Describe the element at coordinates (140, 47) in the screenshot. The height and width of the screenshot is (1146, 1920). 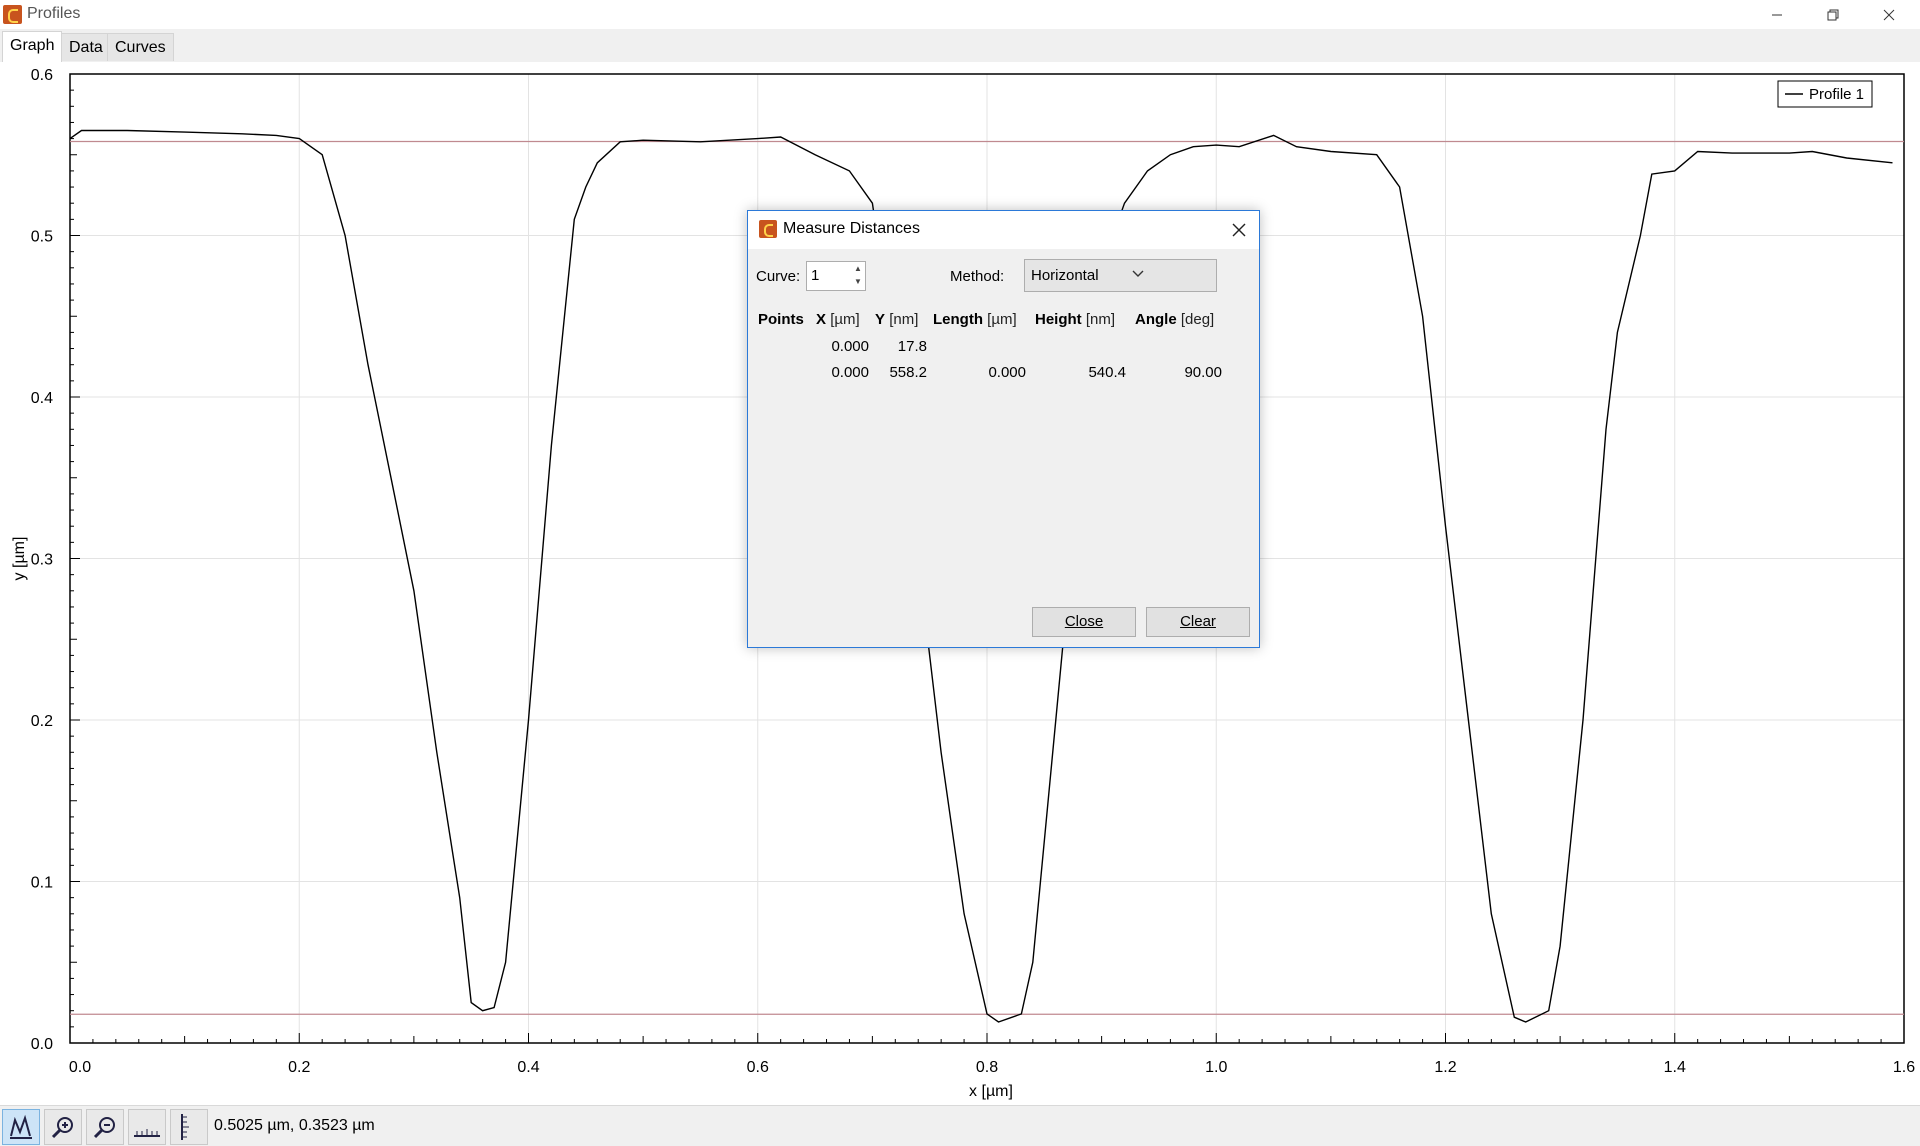
I see `tab-curves: Curves` at that location.